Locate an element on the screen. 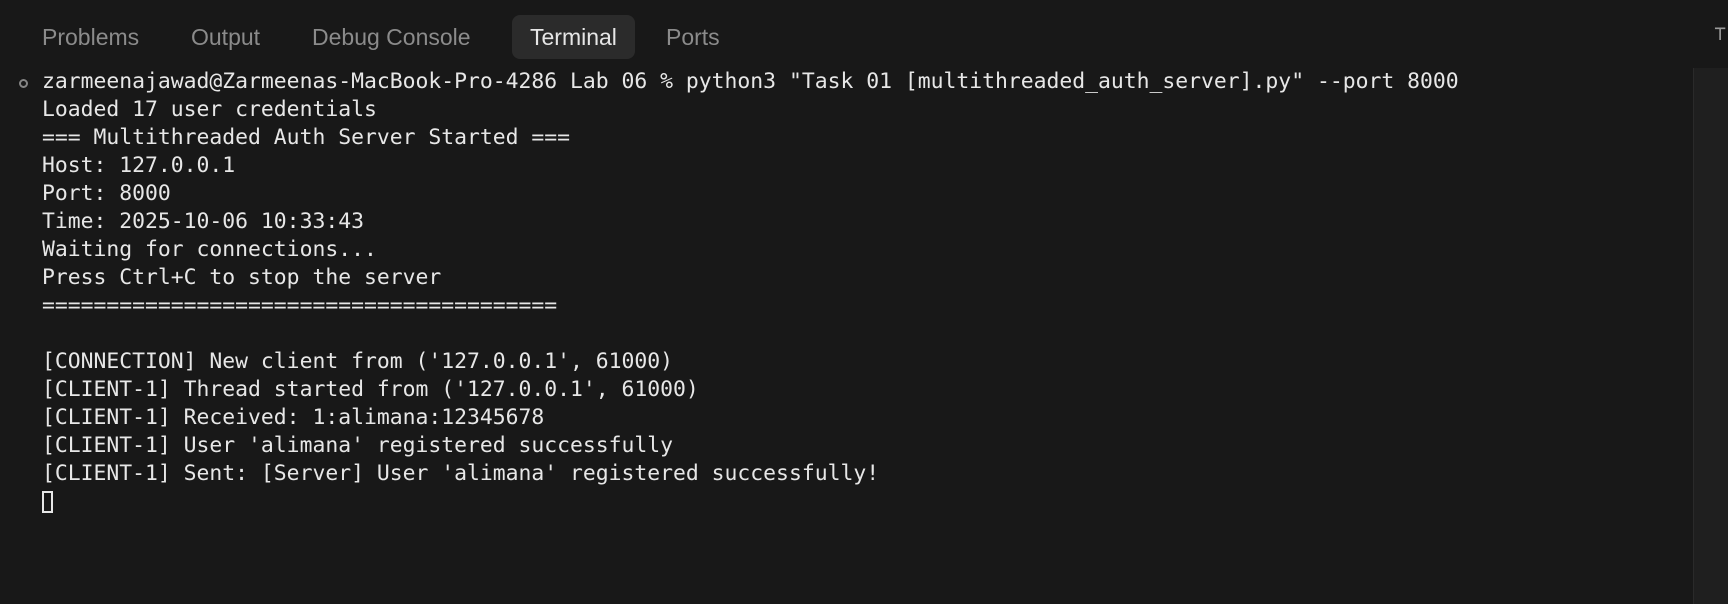 The width and height of the screenshot is (1728, 604). terminal-line: Press Ctrl+C to stop the server is located at coordinates (242, 277).